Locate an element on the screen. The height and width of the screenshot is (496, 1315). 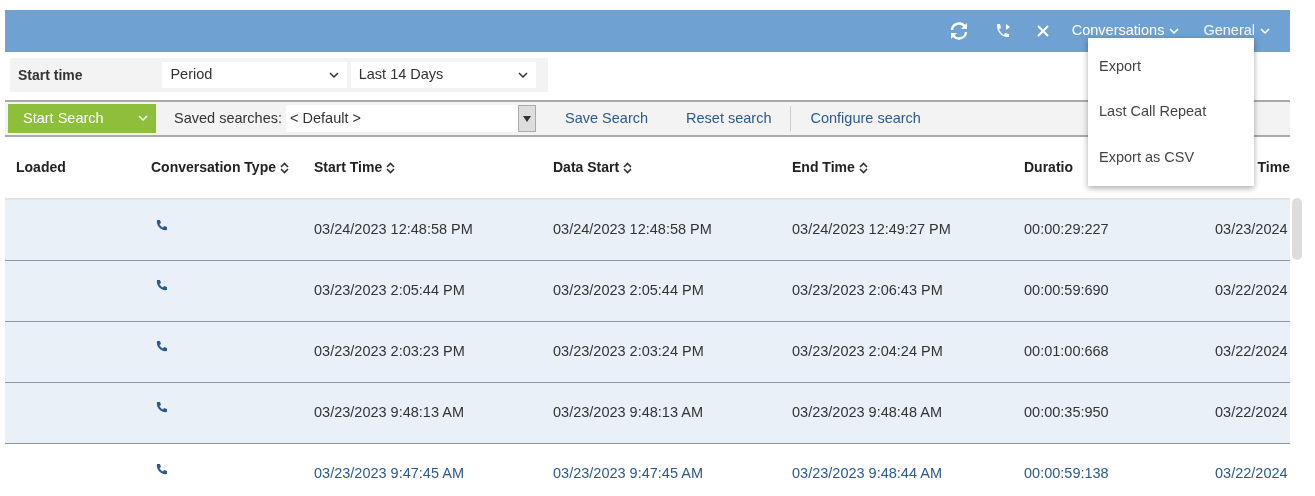
table-cell: 03/23/2023 2:06:43 PM is located at coordinates (867, 289).